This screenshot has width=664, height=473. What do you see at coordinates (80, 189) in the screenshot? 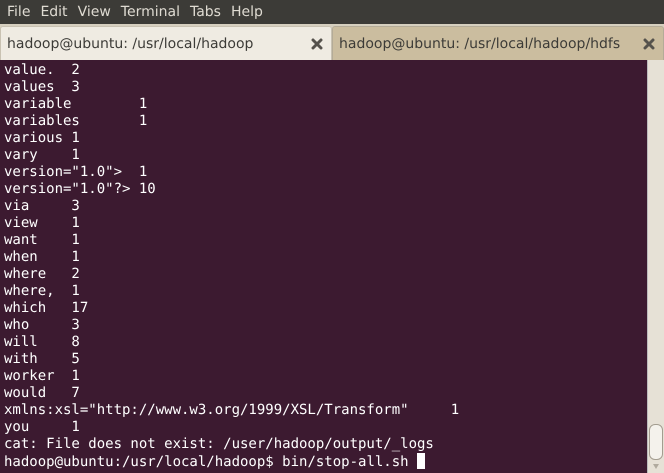
I see `terminal-output-line: version="1.0"?> 10` at bounding box center [80, 189].